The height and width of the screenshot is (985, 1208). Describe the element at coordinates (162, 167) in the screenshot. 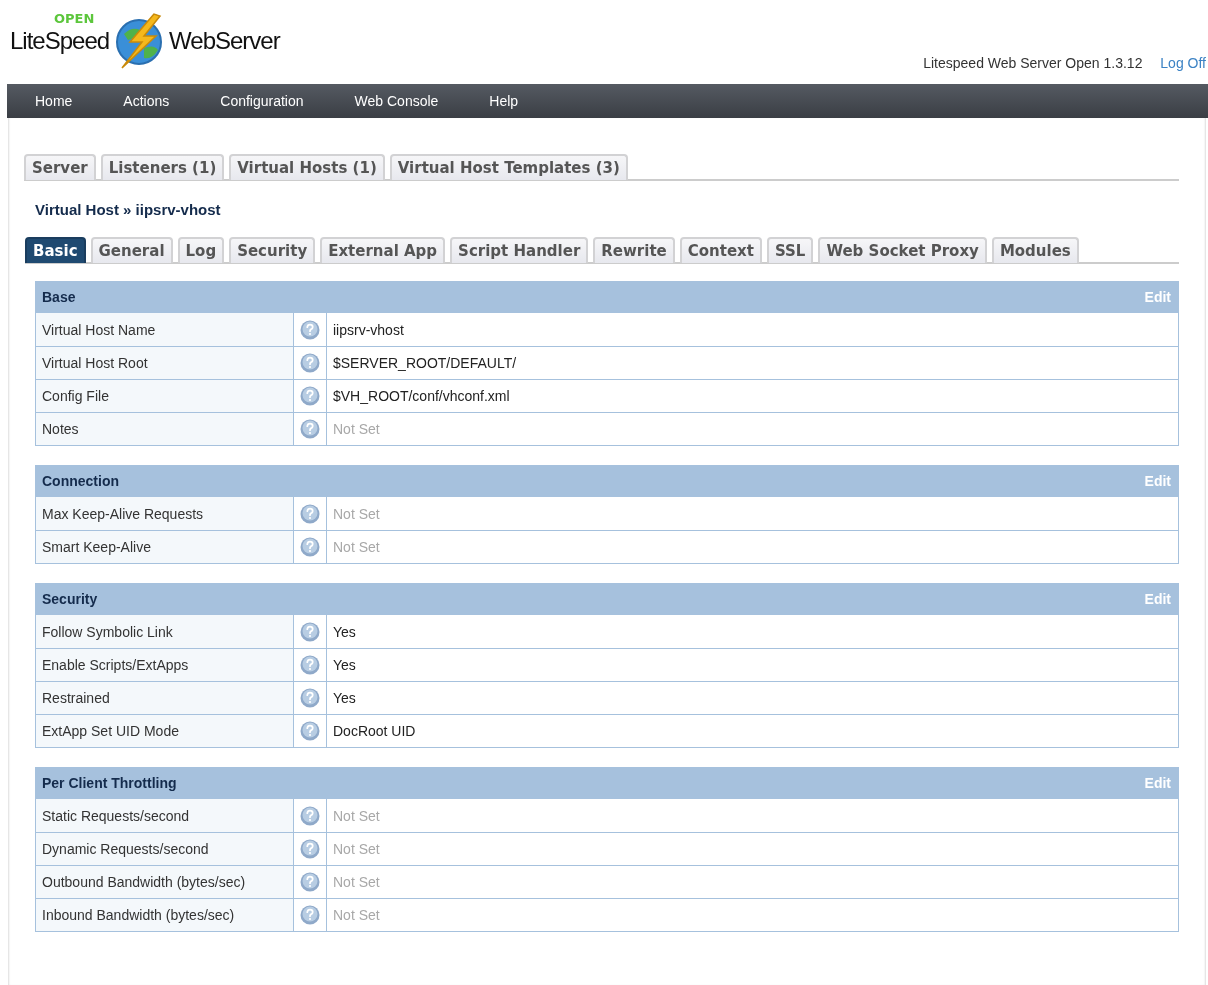

I see `top-tab: Listeners (1)` at that location.